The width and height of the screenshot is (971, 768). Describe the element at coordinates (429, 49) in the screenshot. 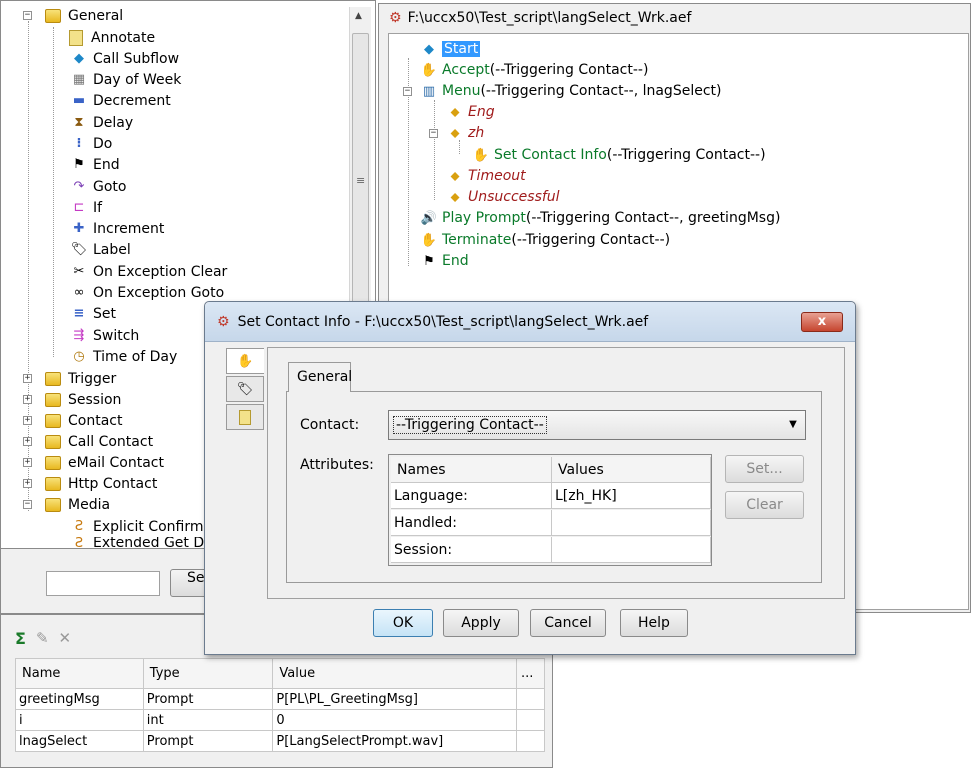

I see `start-icon: ◆` at that location.